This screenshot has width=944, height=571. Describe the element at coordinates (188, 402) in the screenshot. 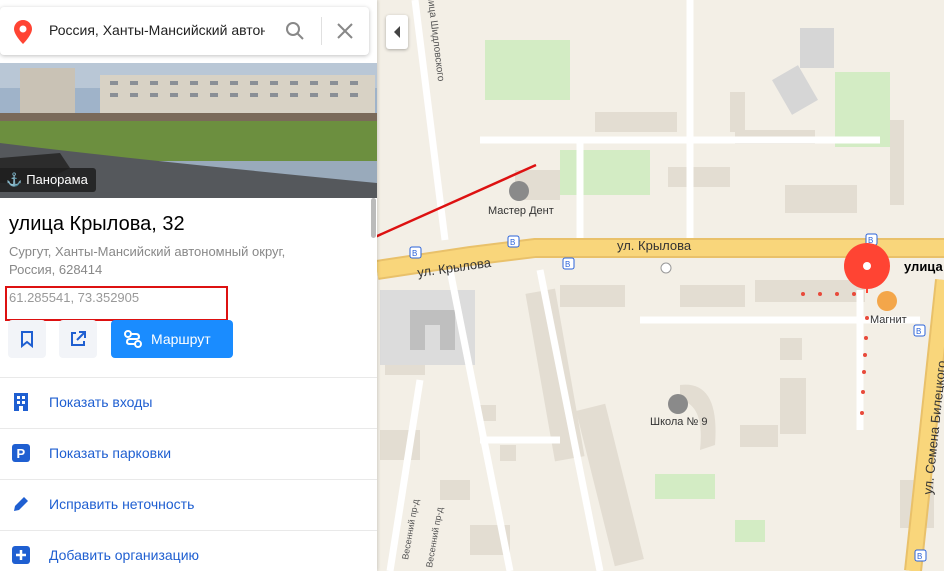

I see `action-show-entrances: Показать входы` at that location.